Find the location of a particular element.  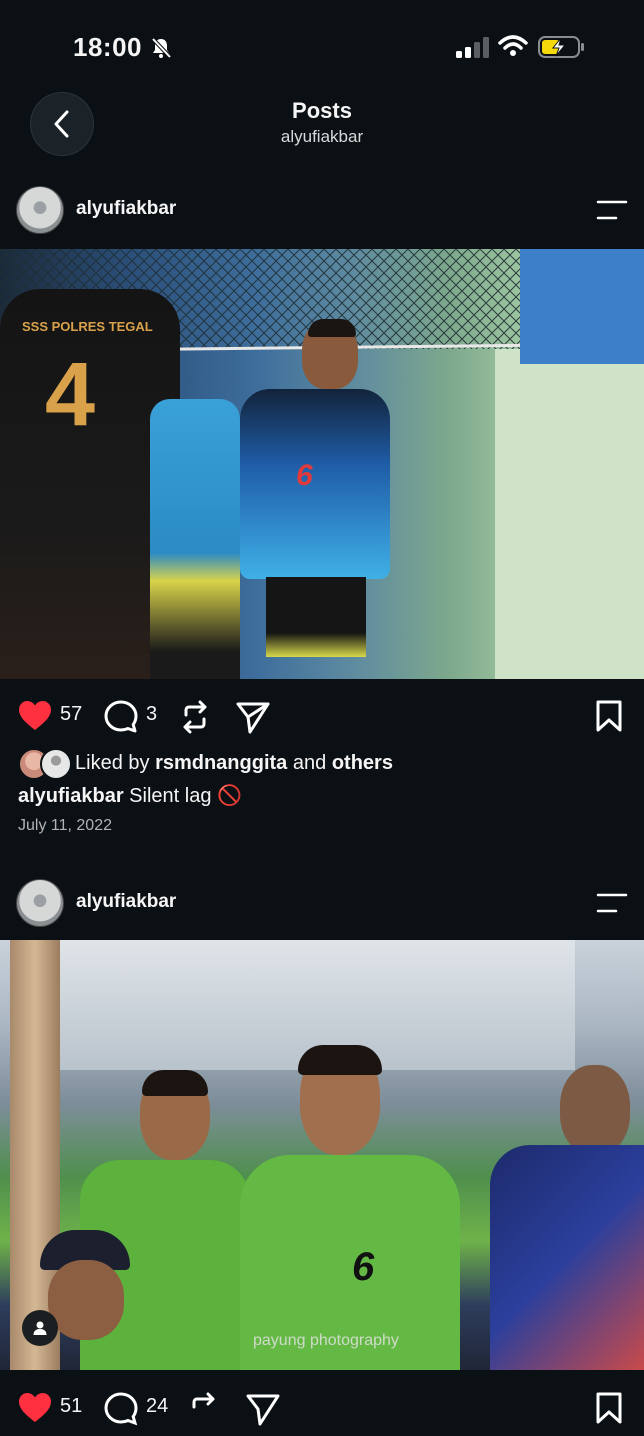

player-middle is located at coordinates (195, 539).